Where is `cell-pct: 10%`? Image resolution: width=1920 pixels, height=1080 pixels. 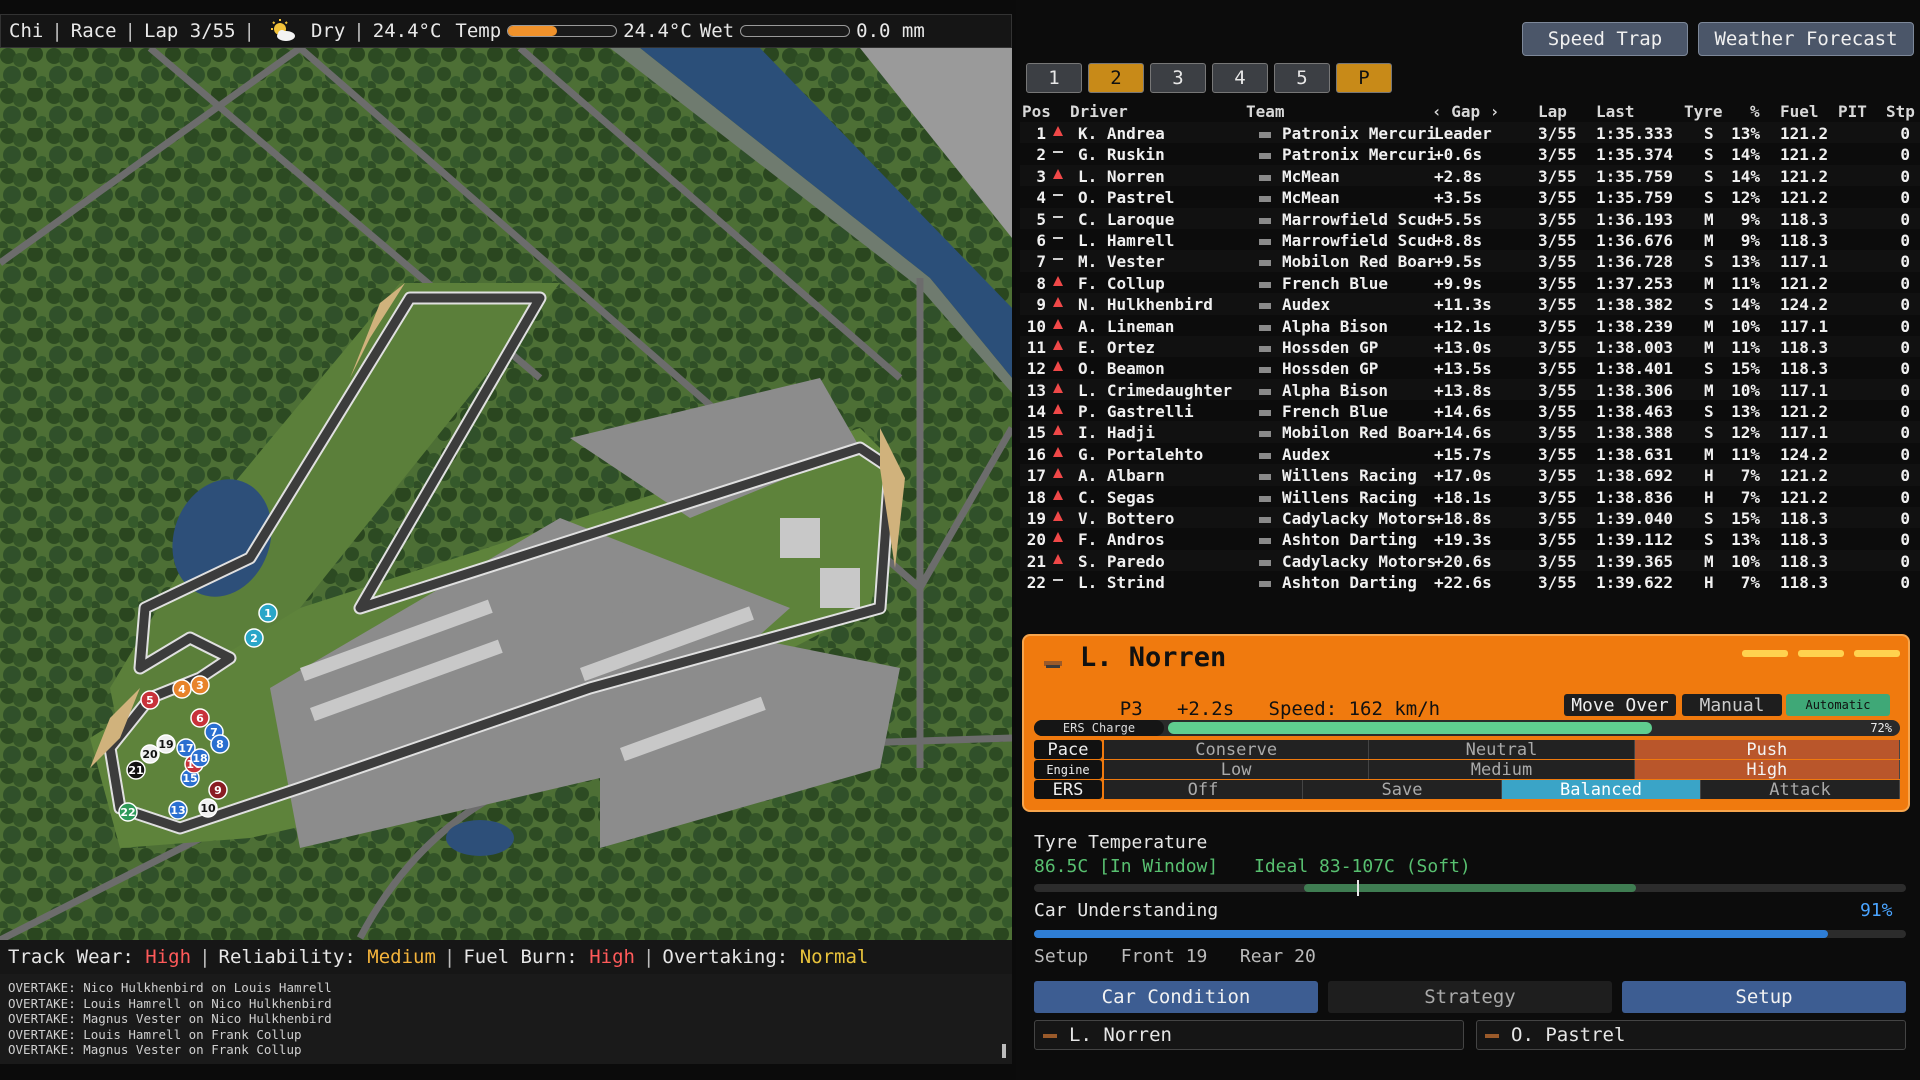 cell-pct: 10% is located at coordinates (1745, 390).